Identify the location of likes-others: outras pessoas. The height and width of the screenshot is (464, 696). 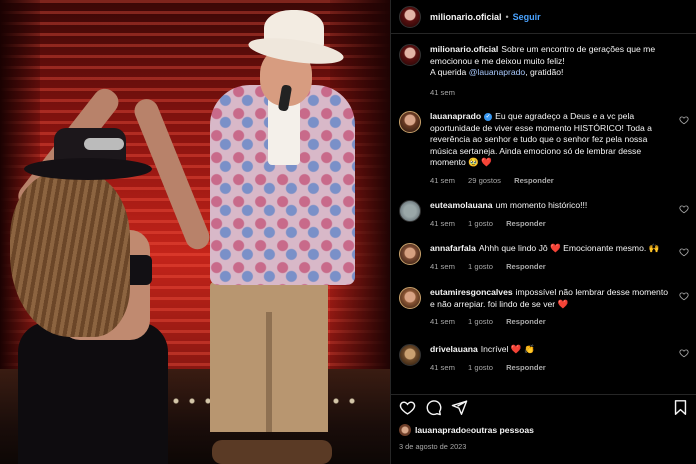
(502, 430).